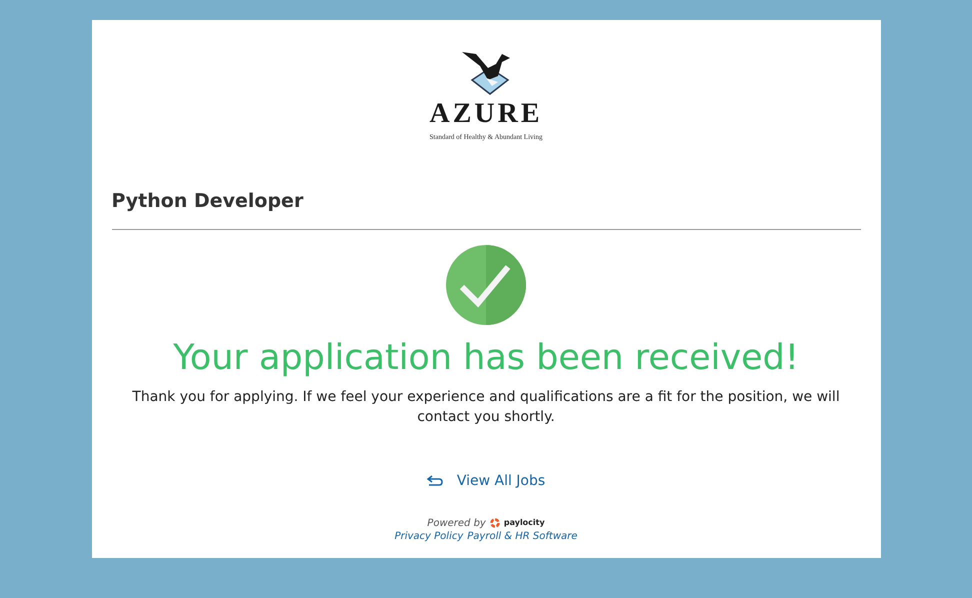  Describe the element at coordinates (524, 523) in the screenshot. I see `paylocity-wordmark: paylocity` at that location.